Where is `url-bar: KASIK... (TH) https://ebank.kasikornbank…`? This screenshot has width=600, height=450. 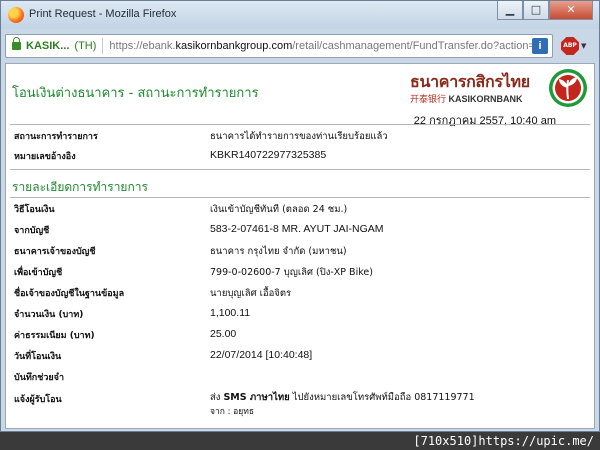
url-bar: KASIK... (TH) https://ebank.kasikornbank… is located at coordinates (279, 46).